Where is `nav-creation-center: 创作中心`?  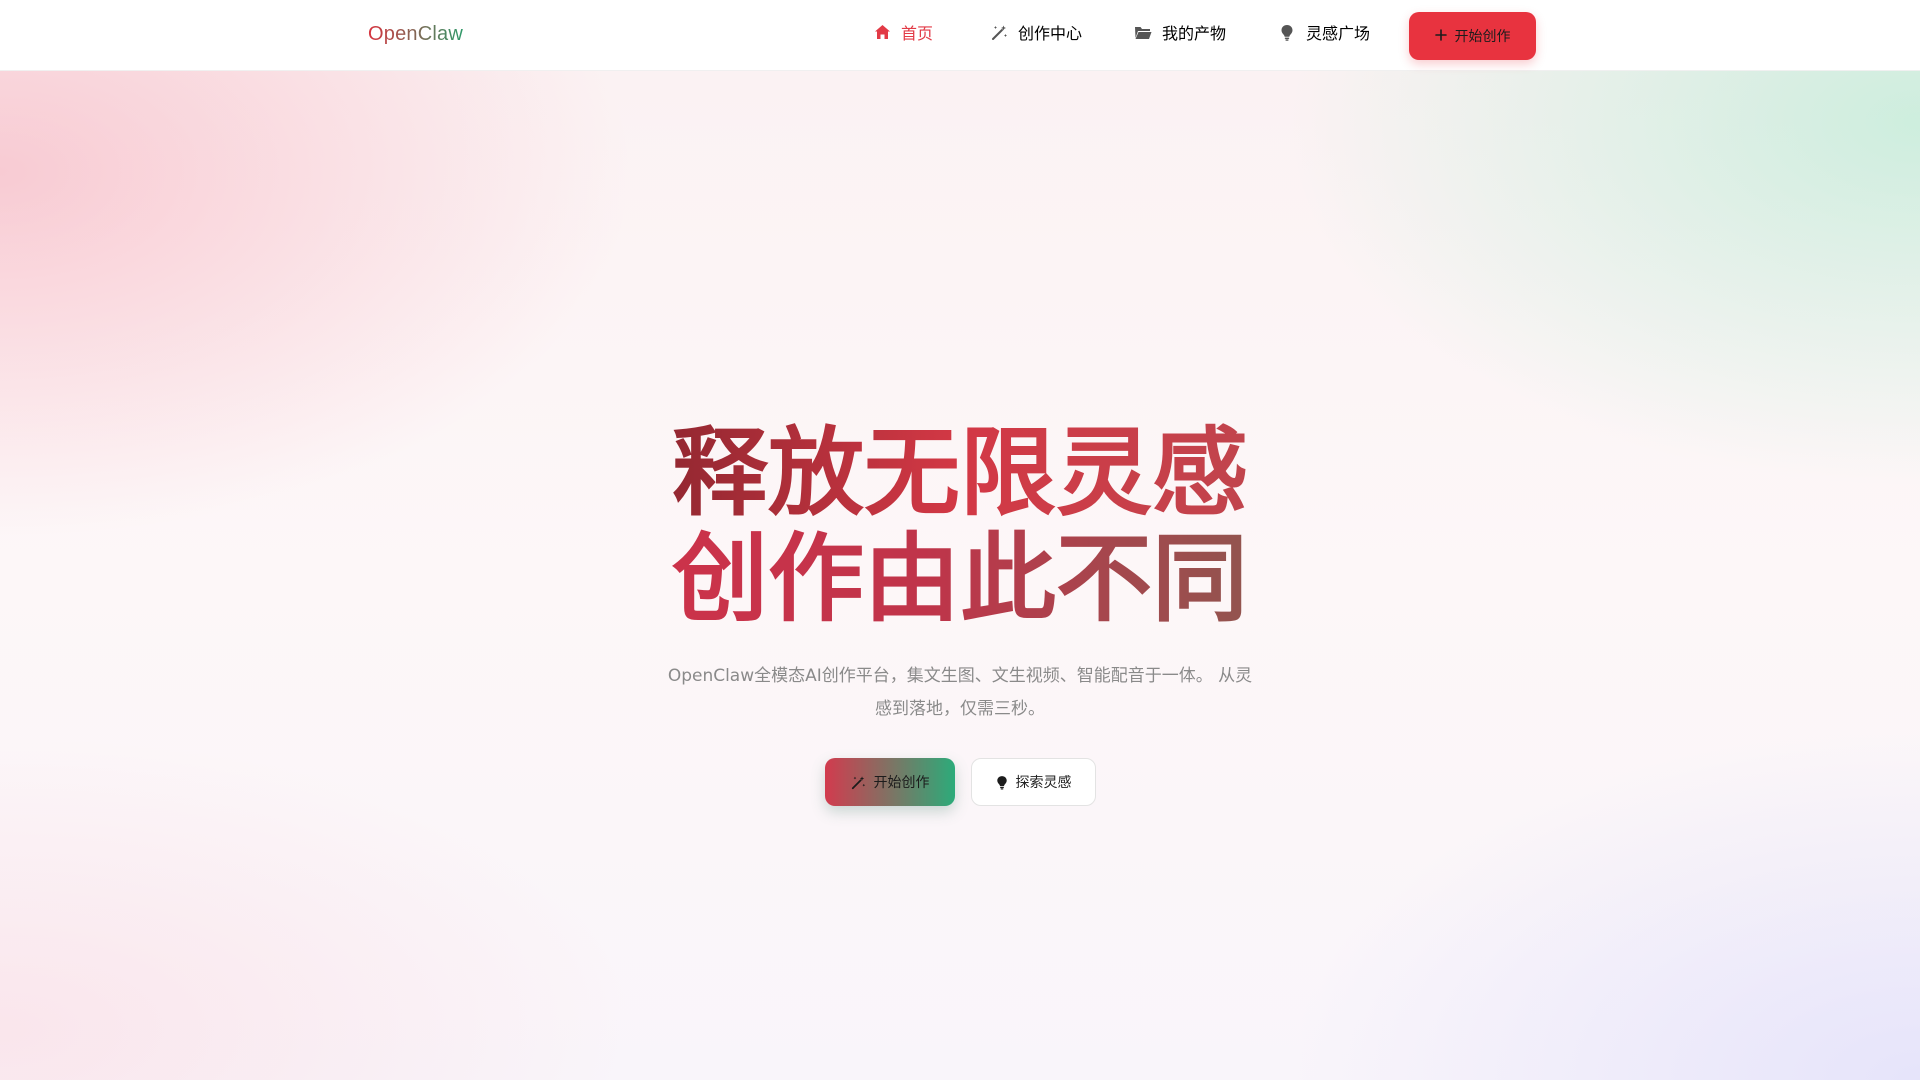 nav-creation-center: 创作中心 is located at coordinates (1036, 32).